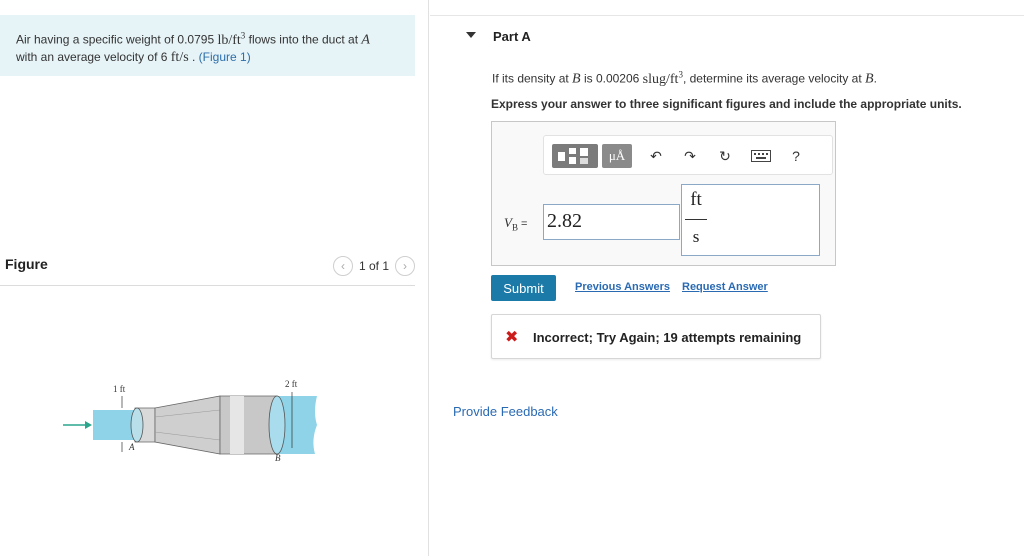  Describe the element at coordinates (761, 156) in the screenshot. I see `keyboard-icon` at that location.